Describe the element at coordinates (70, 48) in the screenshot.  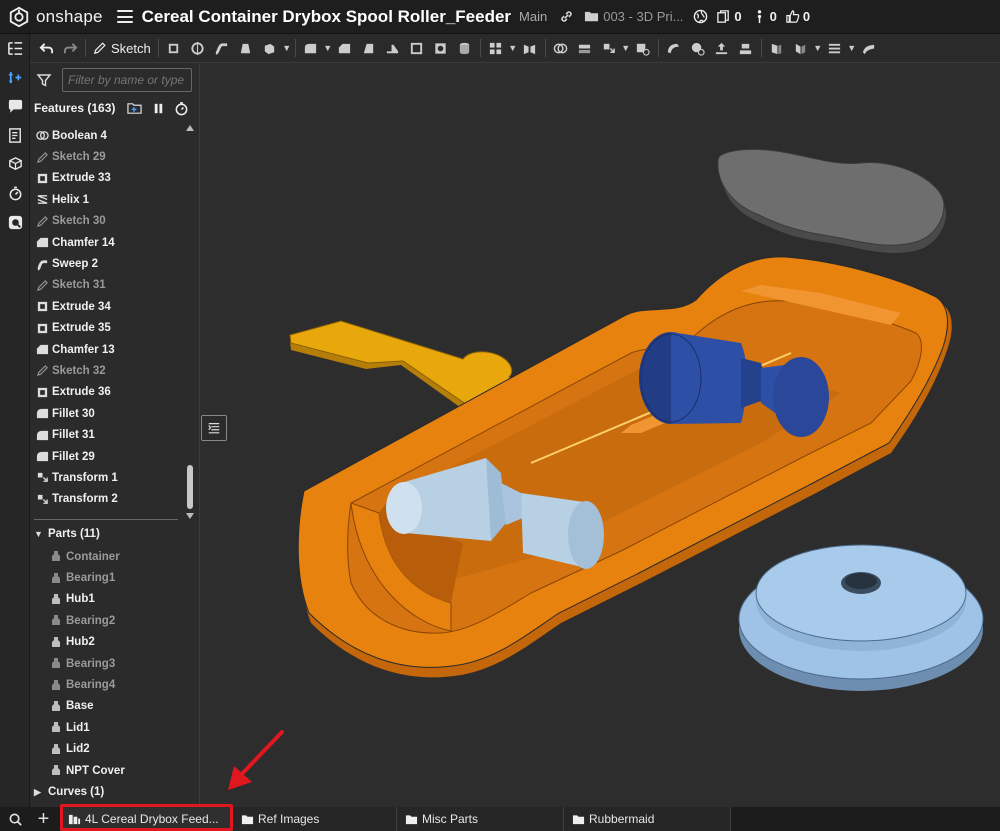
I see `redo-icon` at that location.